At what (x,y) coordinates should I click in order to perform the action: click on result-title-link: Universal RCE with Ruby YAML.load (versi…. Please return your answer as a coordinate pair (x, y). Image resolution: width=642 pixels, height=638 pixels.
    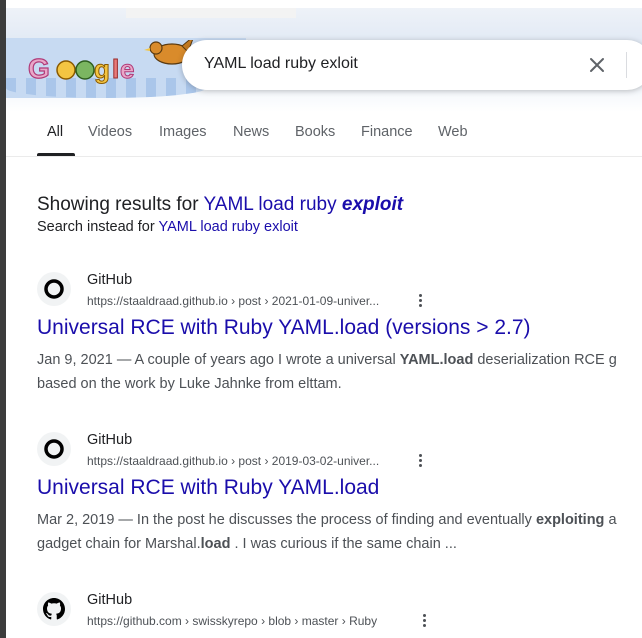
    Looking at the image, I should click on (284, 328).